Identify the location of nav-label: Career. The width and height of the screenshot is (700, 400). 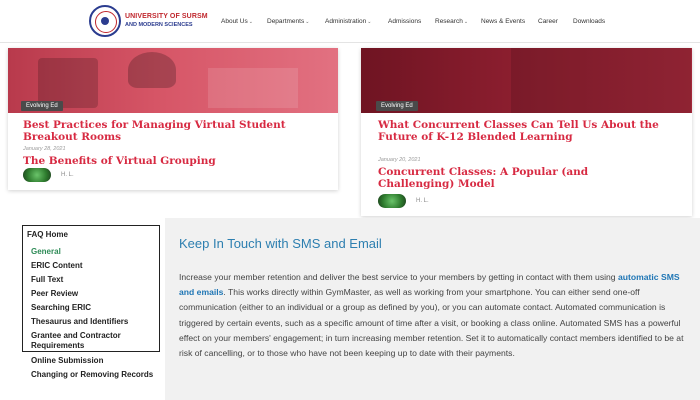
(548, 21).